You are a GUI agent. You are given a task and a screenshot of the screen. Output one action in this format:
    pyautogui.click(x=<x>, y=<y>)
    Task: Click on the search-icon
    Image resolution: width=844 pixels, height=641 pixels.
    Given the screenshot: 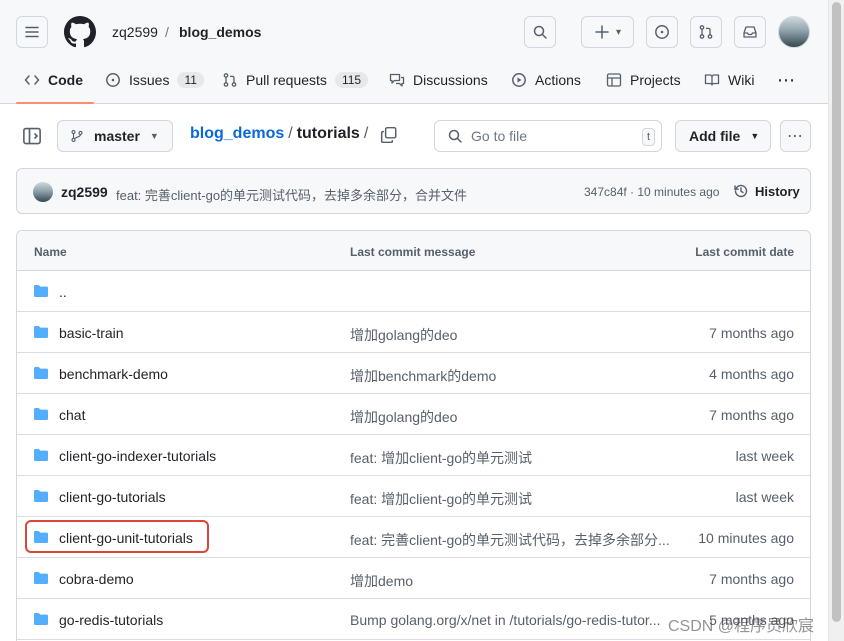 What is the action you would take?
    pyautogui.click(x=540, y=32)
    